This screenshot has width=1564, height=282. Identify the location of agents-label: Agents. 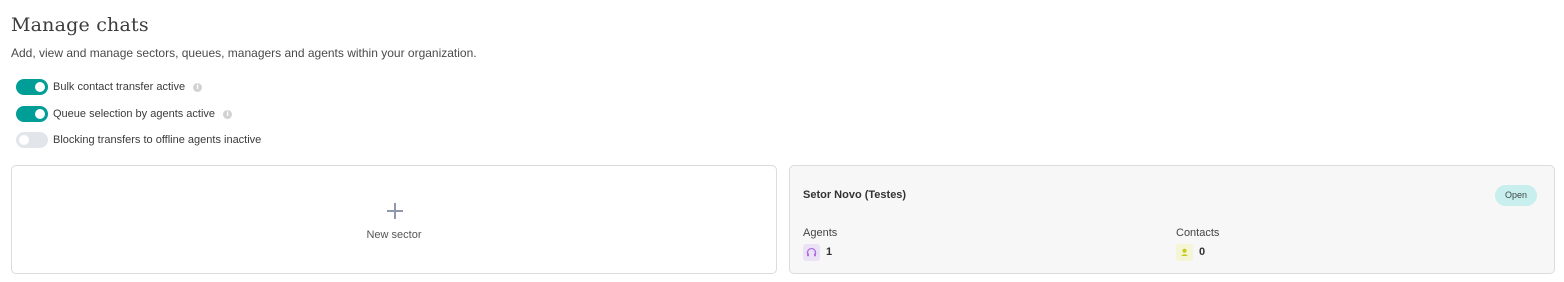
(820, 233).